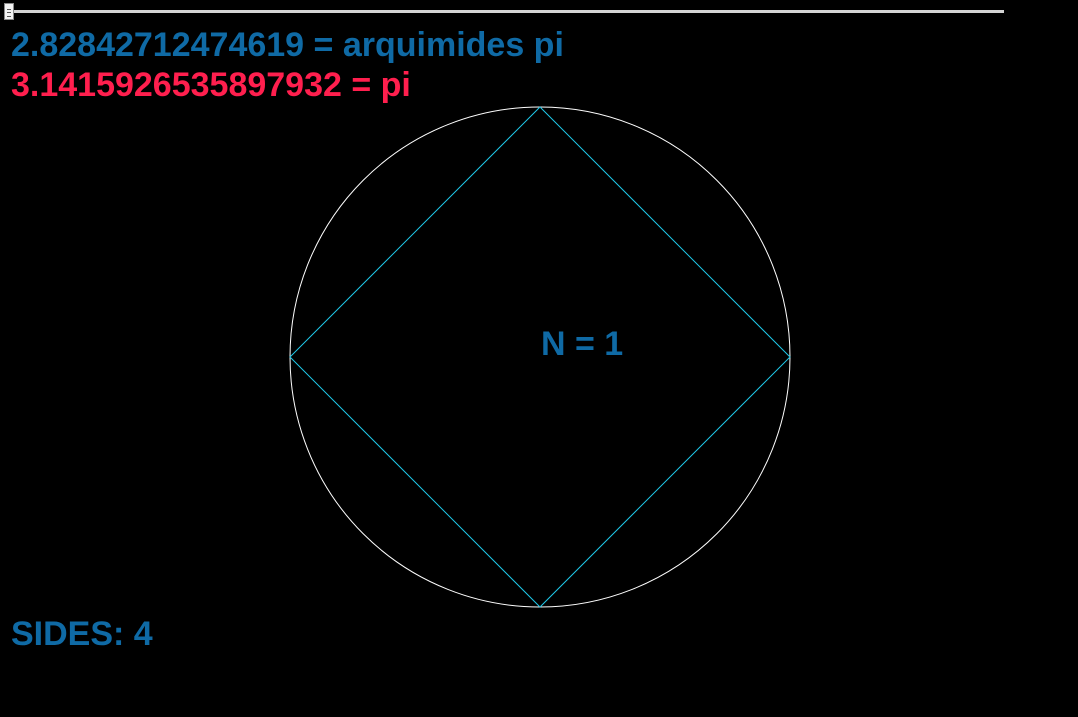 The width and height of the screenshot is (1078, 717). I want to click on sides-label: SIDES: 4, so click(82, 634).